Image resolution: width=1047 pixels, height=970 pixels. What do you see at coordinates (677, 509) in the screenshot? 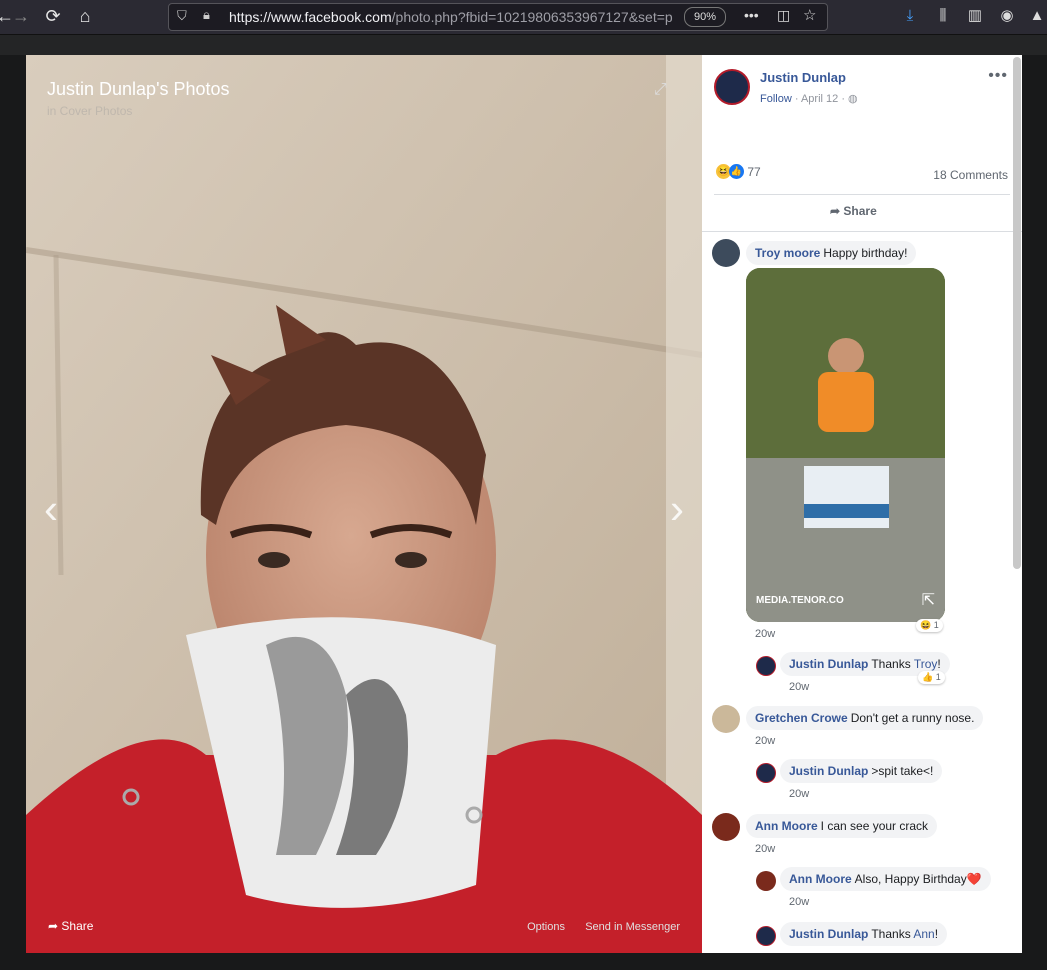
I see `next-photo-icon: ›` at bounding box center [677, 509].